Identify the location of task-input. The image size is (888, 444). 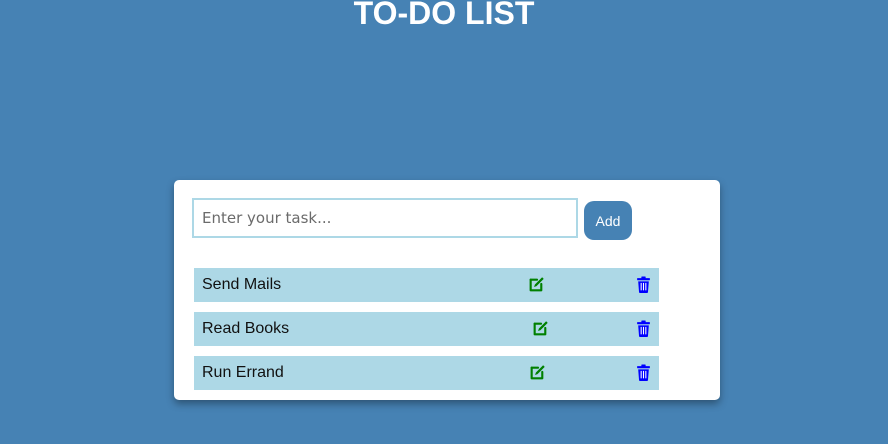
(385, 218).